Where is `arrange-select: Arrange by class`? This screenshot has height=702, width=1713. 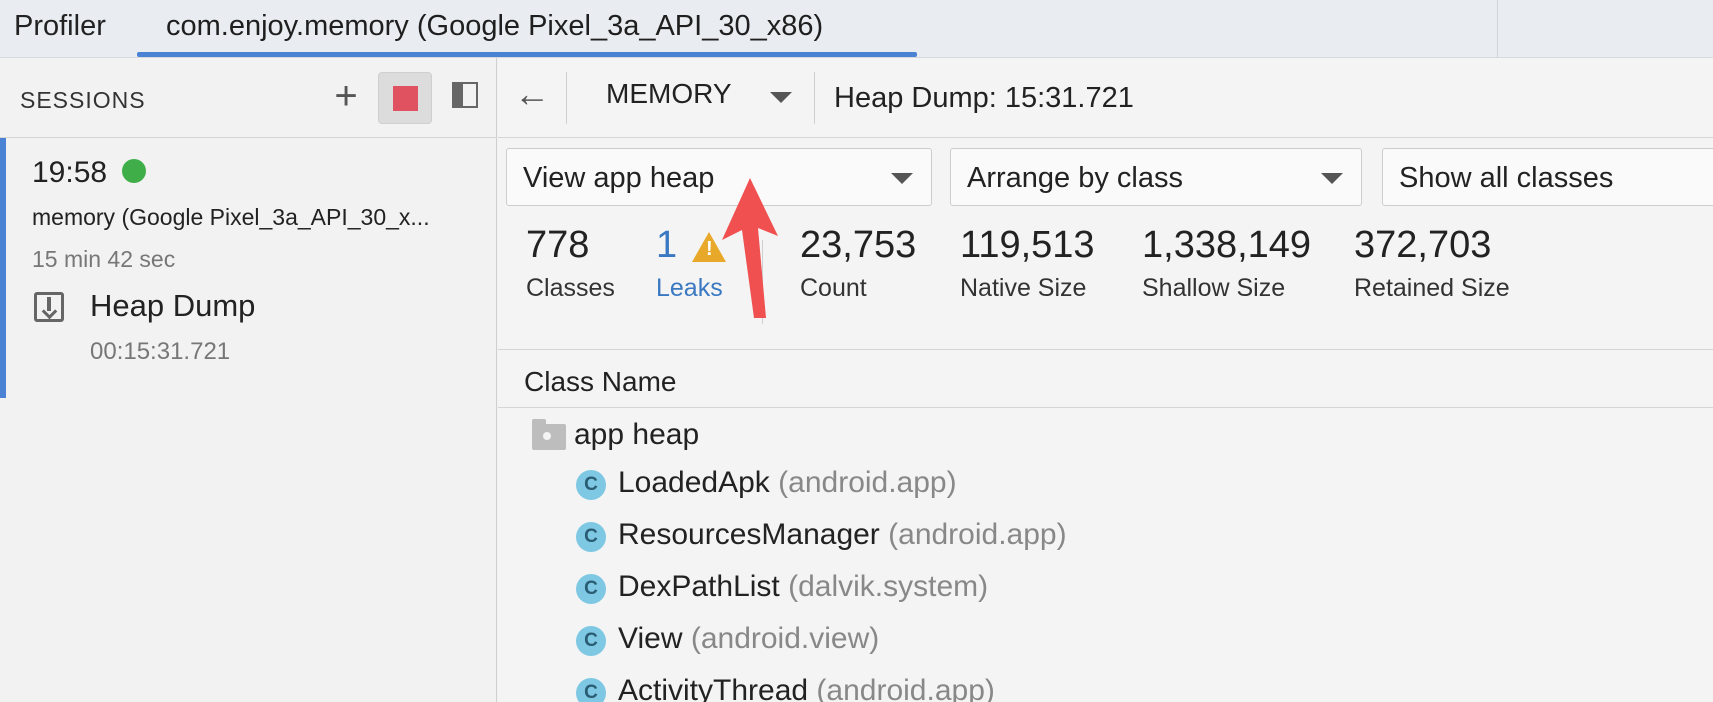 arrange-select: Arrange by class is located at coordinates (1156, 177).